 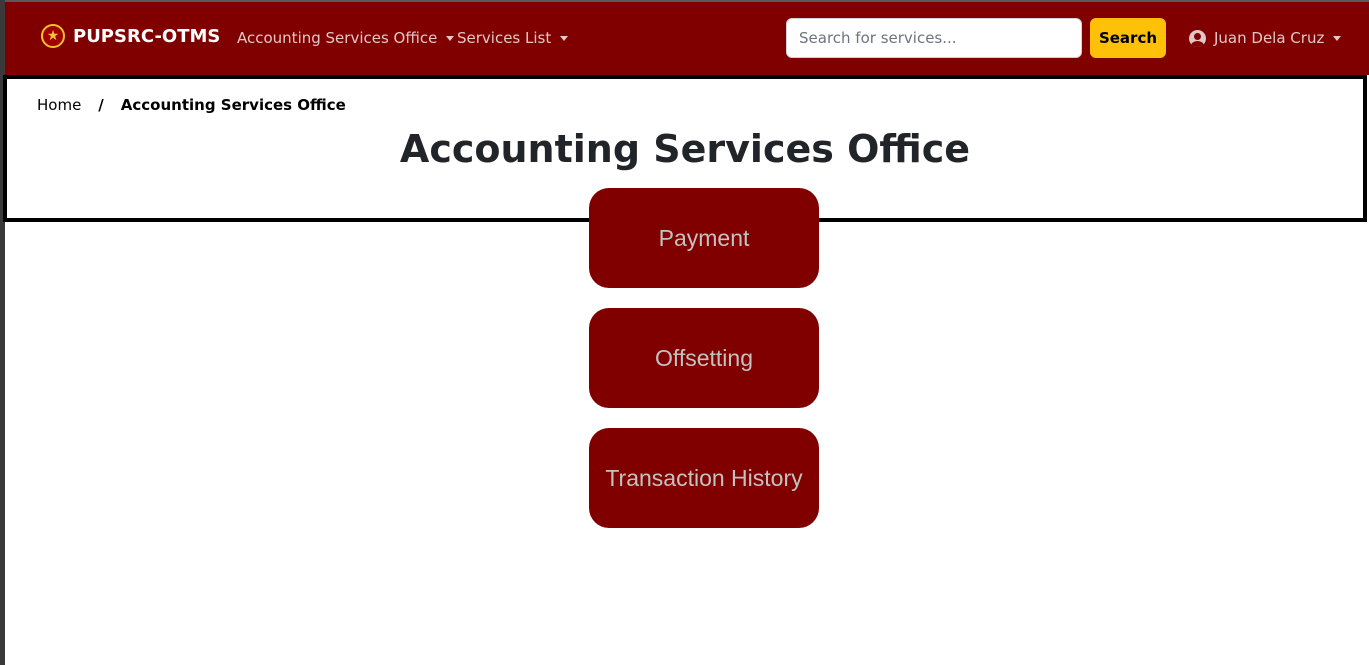 I want to click on user-circle-icon, so click(x=1197, y=38).